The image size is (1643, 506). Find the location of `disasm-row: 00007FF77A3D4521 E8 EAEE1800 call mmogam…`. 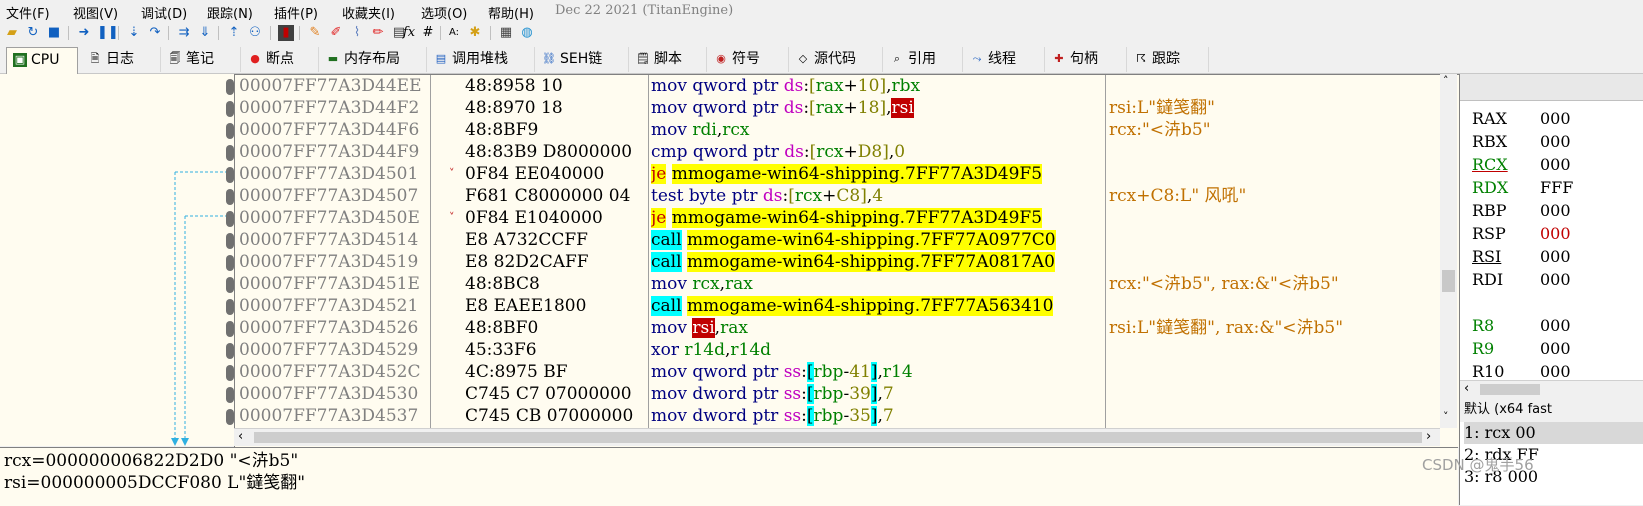

disasm-row: 00007FF77A3D4521 E8 EAEE1800 call mmogam… is located at coordinates (838, 306).